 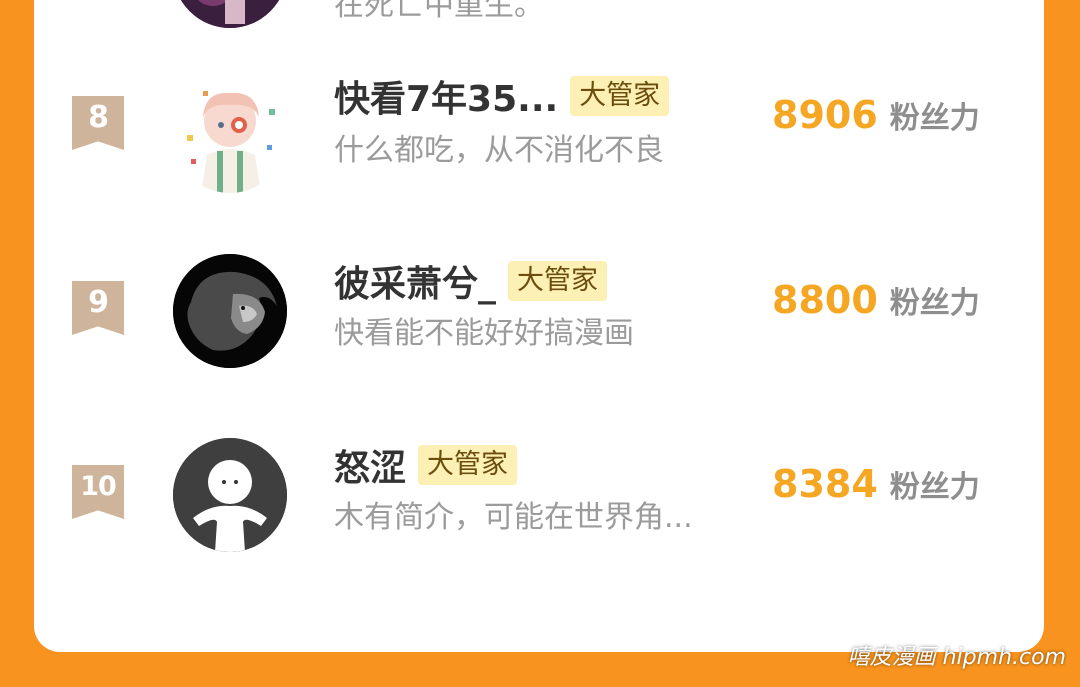 I want to click on fan-power: 8384 粉丝力, so click(x=876, y=484).